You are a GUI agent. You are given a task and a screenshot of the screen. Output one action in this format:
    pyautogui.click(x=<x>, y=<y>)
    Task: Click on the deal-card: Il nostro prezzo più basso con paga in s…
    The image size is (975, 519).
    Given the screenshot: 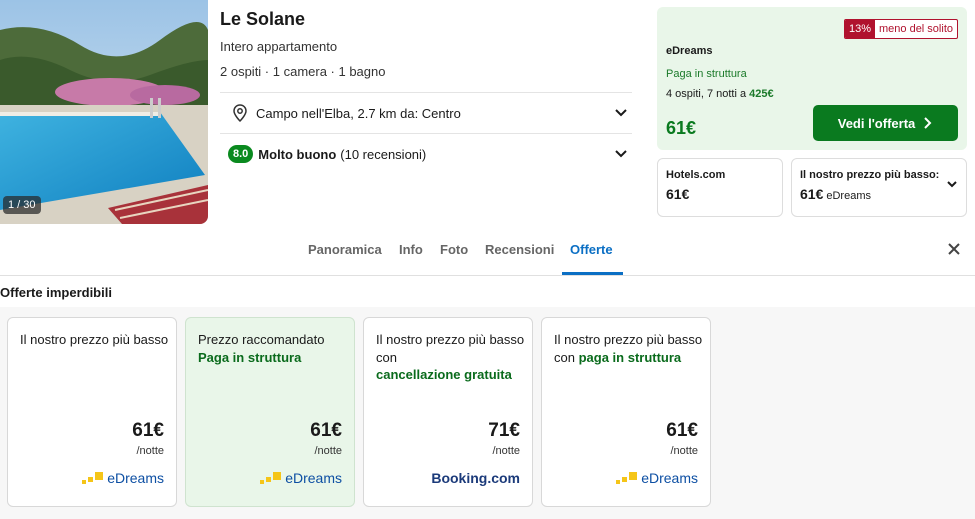 What is the action you would take?
    pyautogui.click(x=626, y=412)
    